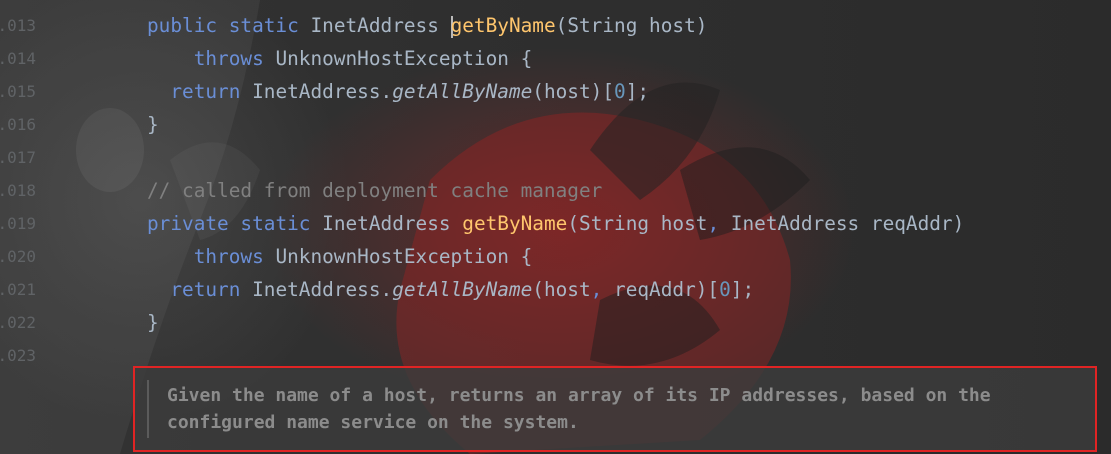  What do you see at coordinates (18, 58) in the screenshot?
I see `line-number: .014` at bounding box center [18, 58].